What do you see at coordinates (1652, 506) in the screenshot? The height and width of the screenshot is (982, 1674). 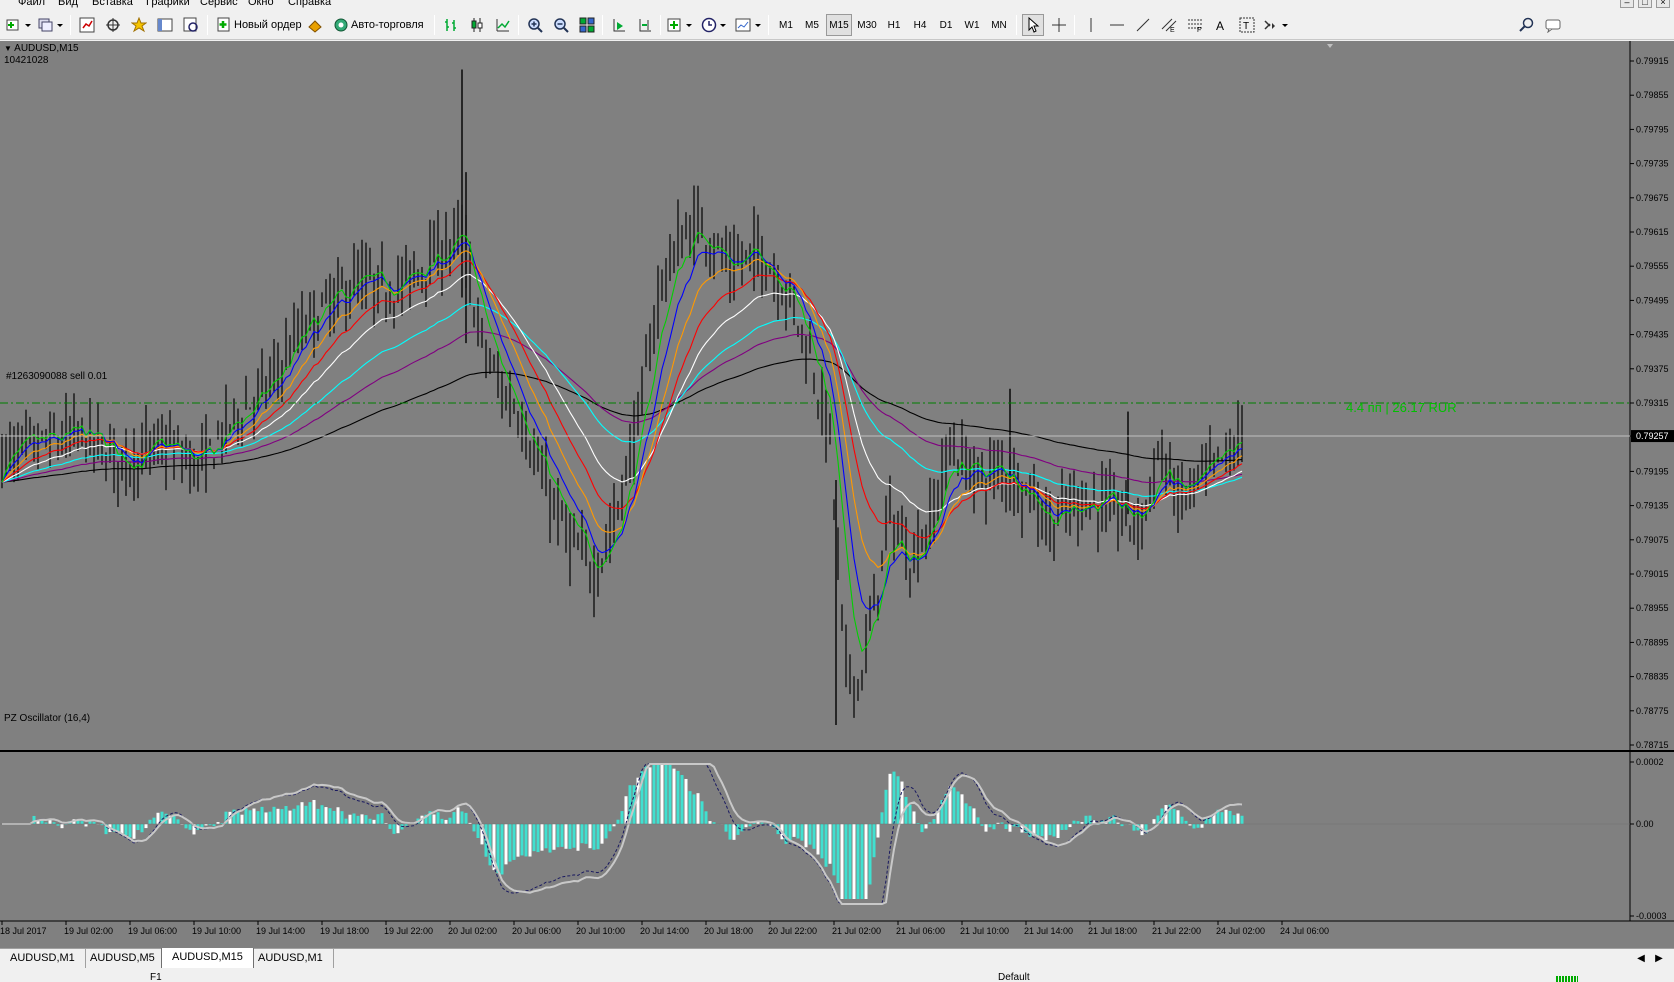 I see `price-tick-label: 0.79135` at bounding box center [1652, 506].